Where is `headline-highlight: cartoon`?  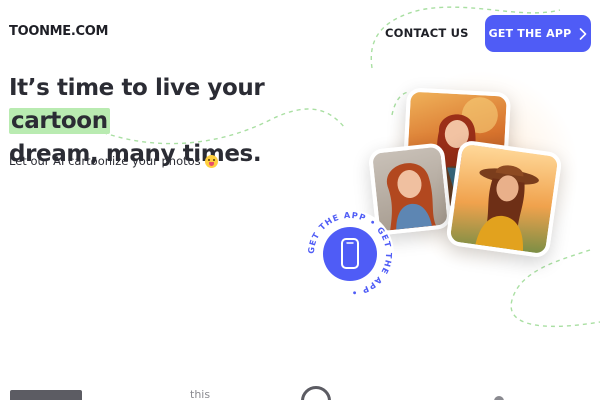 headline-highlight: cartoon is located at coordinates (59, 121).